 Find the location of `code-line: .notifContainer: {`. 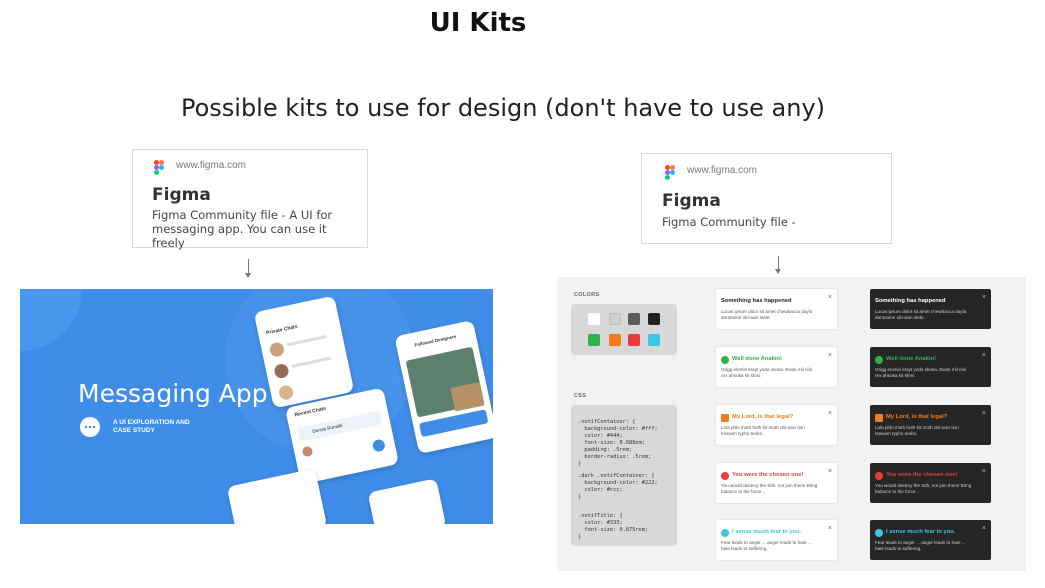

code-line: .notifContainer: { is located at coordinates (607, 422).